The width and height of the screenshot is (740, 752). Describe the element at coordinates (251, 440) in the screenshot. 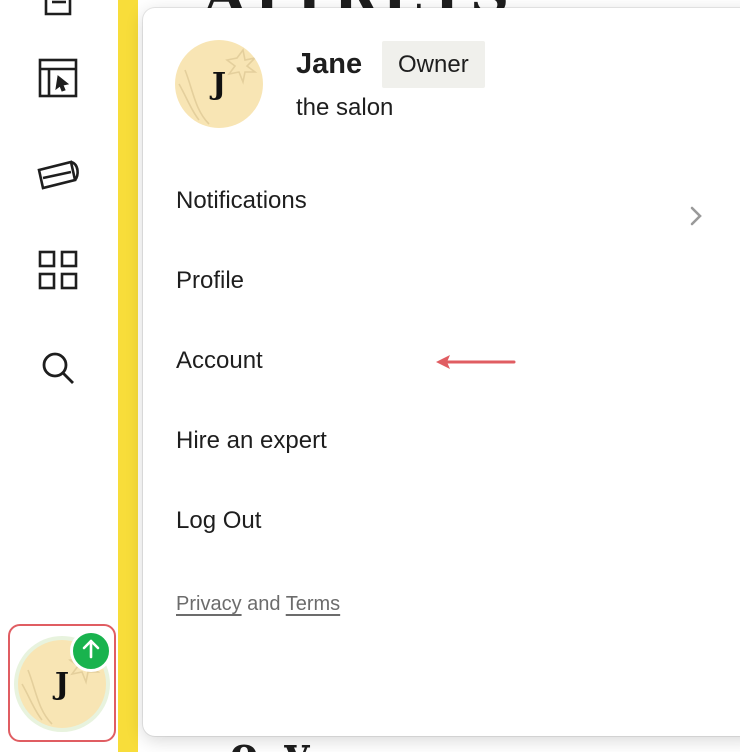

I see `menu-item-label: Hire an expert` at that location.